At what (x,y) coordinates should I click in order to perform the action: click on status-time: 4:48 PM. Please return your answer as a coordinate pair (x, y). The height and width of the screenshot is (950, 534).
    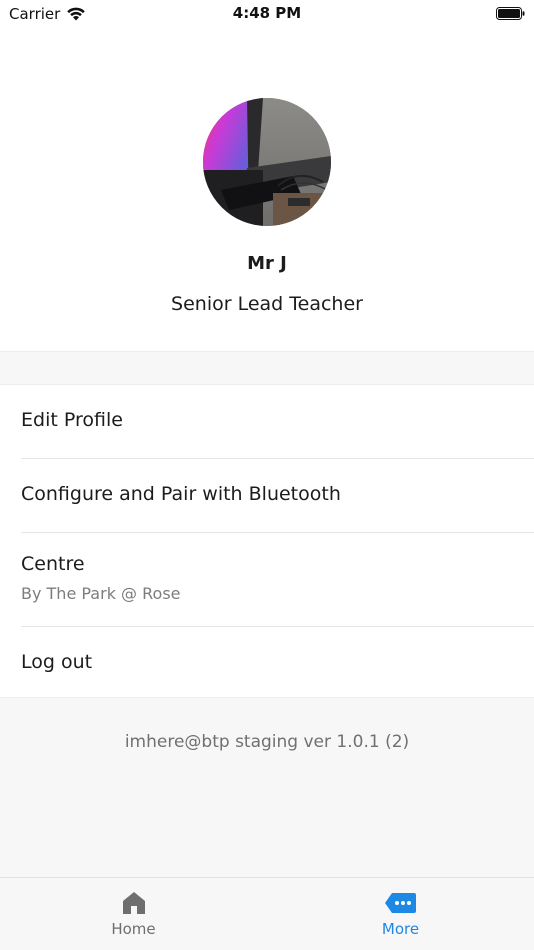
    Looking at the image, I should click on (267, 13).